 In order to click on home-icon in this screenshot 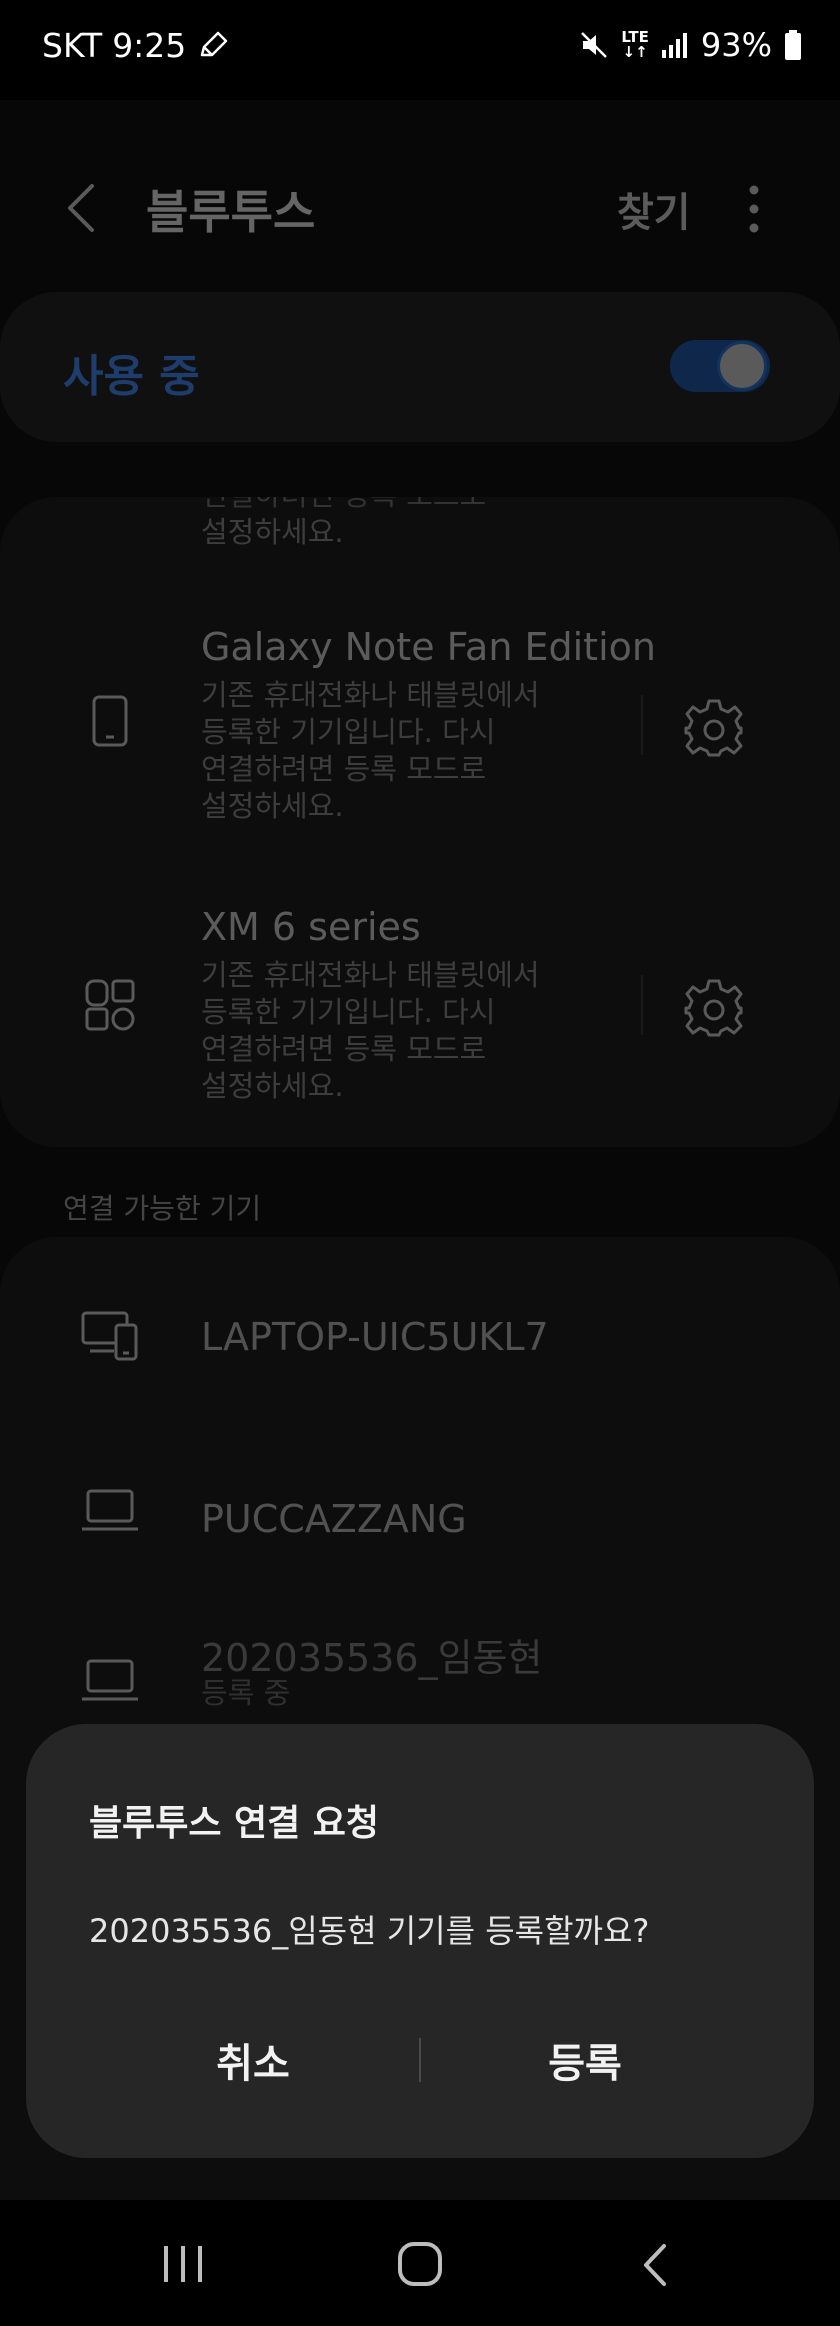, I will do `click(420, 2264)`.